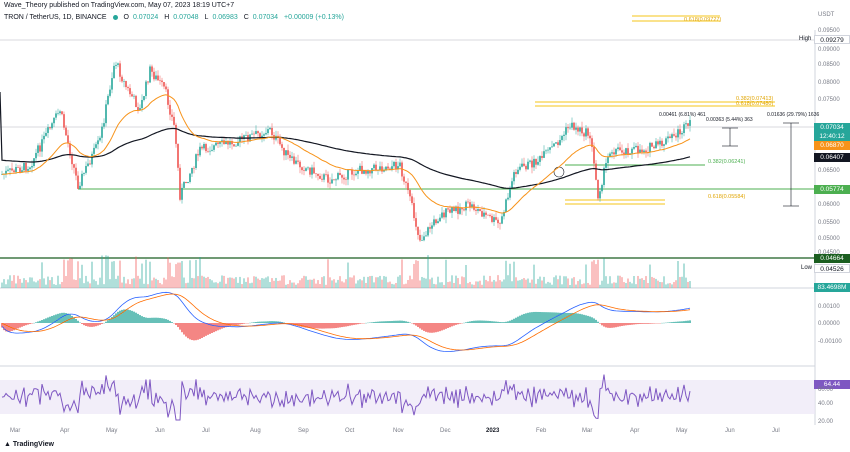  What do you see at coordinates (807, 268) in the screenshot?
I see `low-label: Low` at bounding box center [807, 268].